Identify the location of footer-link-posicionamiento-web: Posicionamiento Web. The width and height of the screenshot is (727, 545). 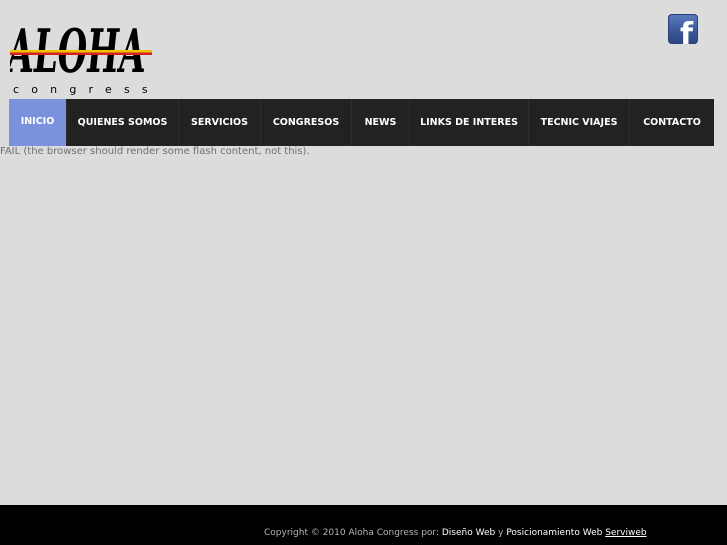
(554, 533).